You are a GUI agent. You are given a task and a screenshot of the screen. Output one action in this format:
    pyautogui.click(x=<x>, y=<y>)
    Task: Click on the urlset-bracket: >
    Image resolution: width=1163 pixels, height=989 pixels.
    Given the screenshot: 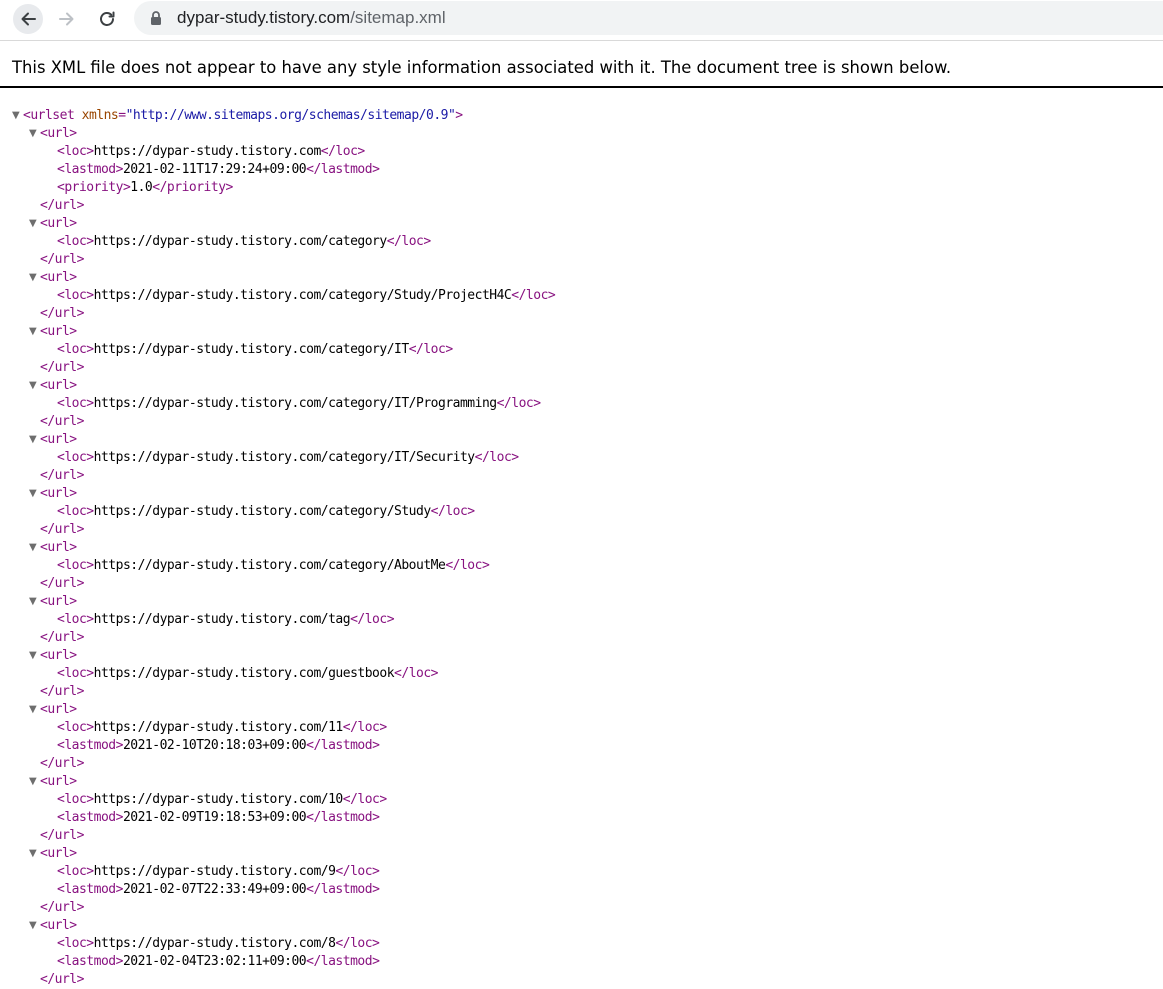 What is the action you would take?
    pyautogui.click(x=459, y=115)
    